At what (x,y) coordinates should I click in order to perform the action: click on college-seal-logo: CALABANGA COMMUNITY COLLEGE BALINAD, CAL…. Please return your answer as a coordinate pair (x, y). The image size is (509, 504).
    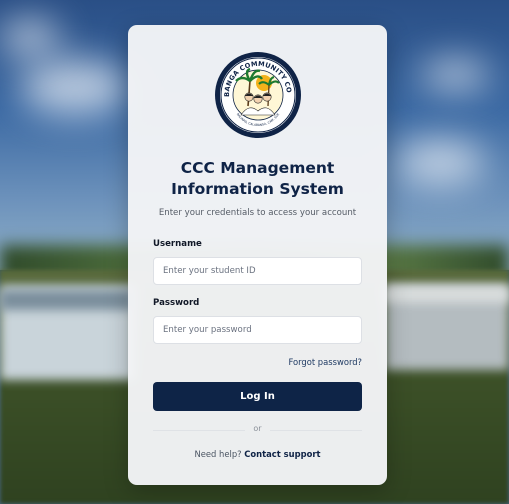
    Looking at the image, I should click on (257, 94).